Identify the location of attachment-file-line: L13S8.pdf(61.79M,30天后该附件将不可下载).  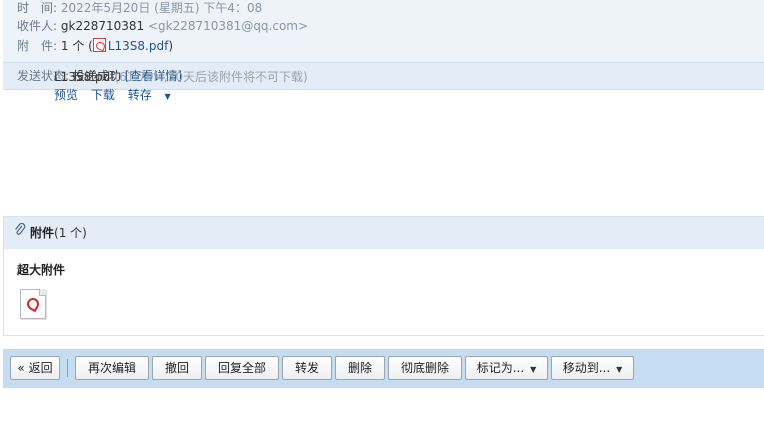
(181, 76).